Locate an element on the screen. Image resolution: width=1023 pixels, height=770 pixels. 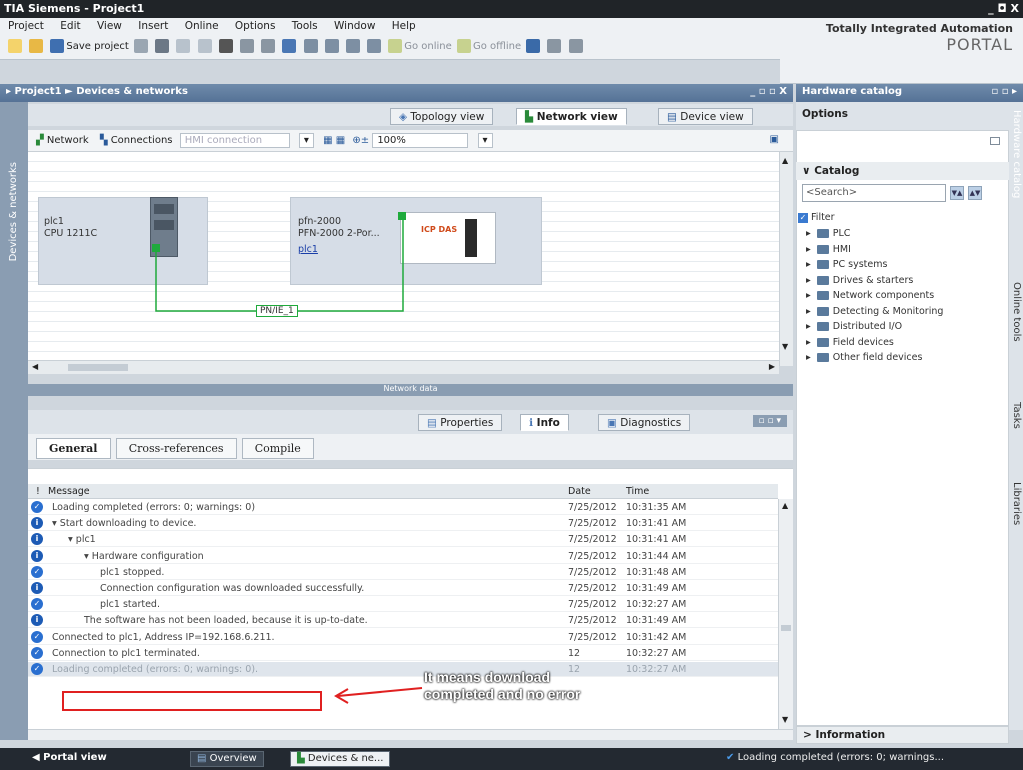
cut-icon is located at coordinates (162, 46).